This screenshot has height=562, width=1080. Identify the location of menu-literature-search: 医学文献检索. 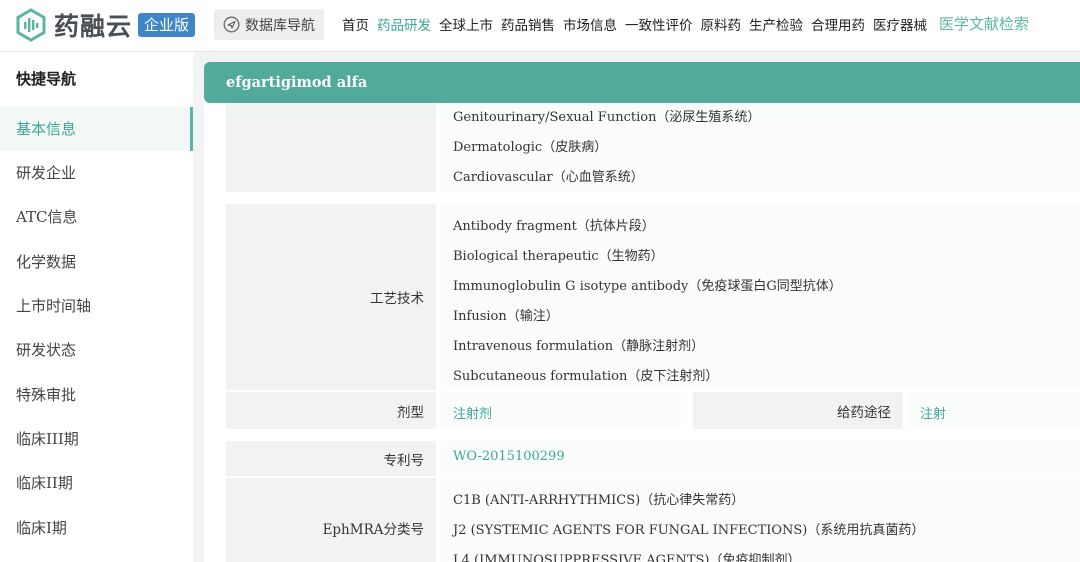
(984, 23).